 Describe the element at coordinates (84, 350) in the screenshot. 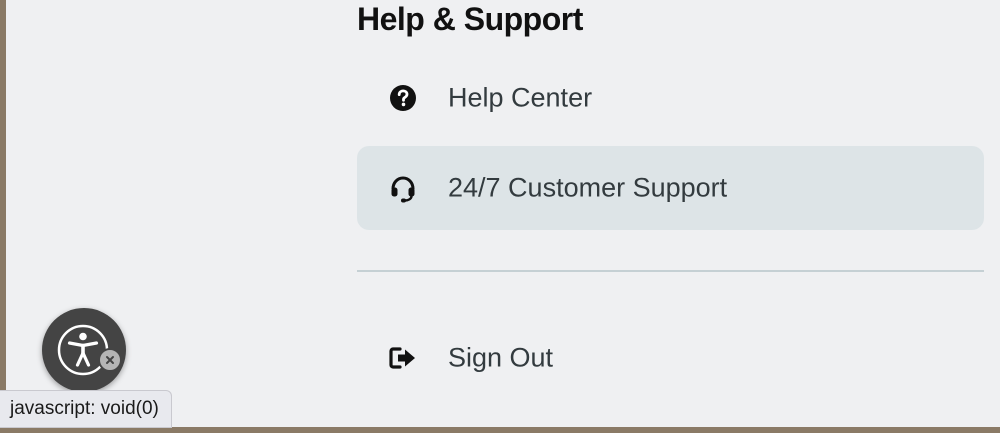

I see `accessibility-button` at that location.